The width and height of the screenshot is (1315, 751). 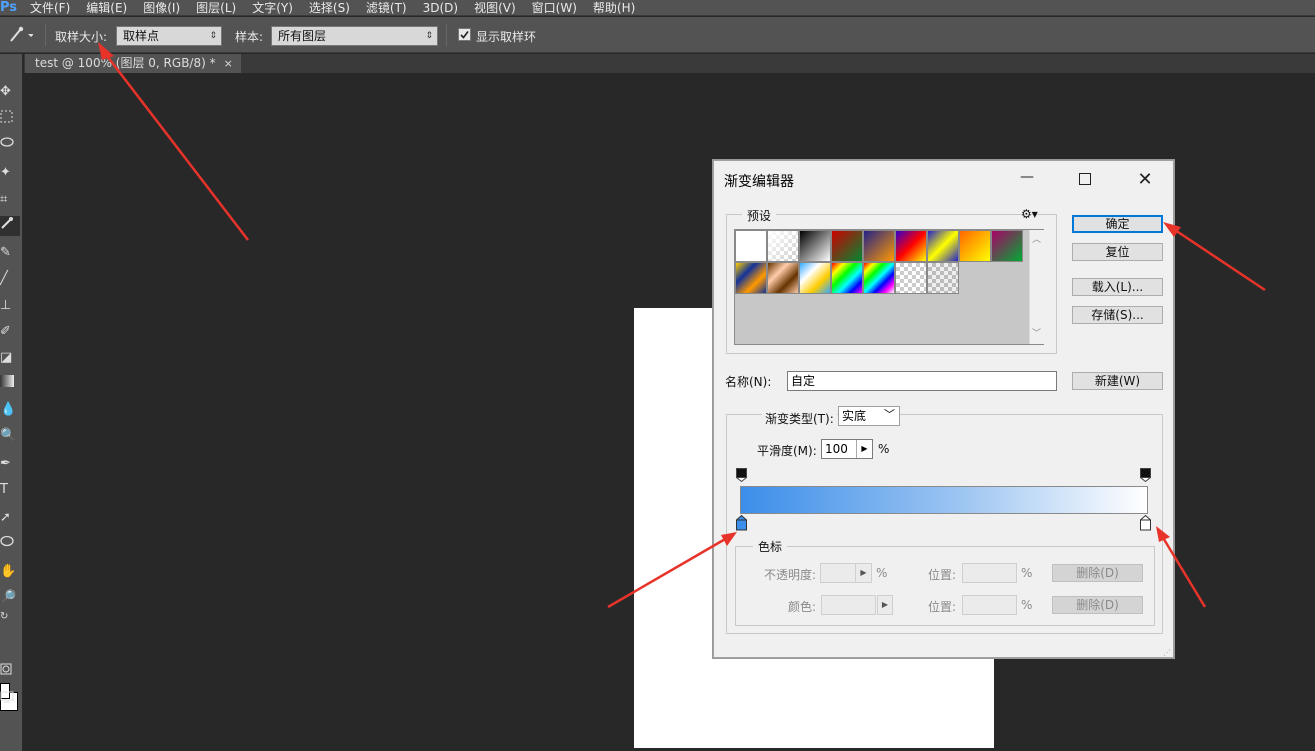 I want to click on gradient-type-label: 渐变类型(T):, so click(x=799, y=418).